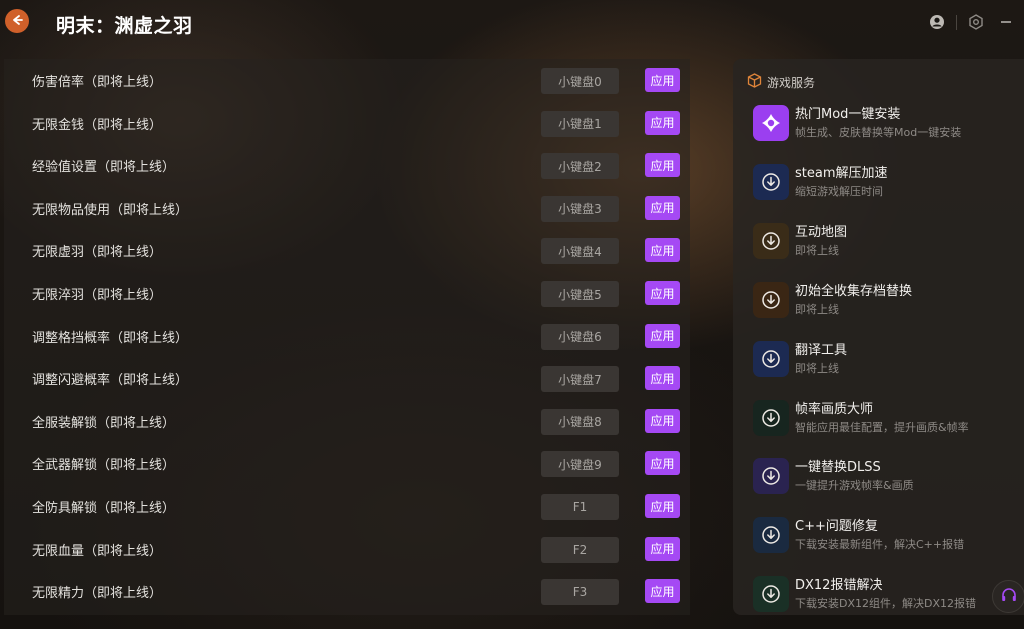 Image resolution: width=1024 pixels, height=629 pixels. I want to click on cheat-label: 调整格挡概率（即将上线）, so click(110, 338).